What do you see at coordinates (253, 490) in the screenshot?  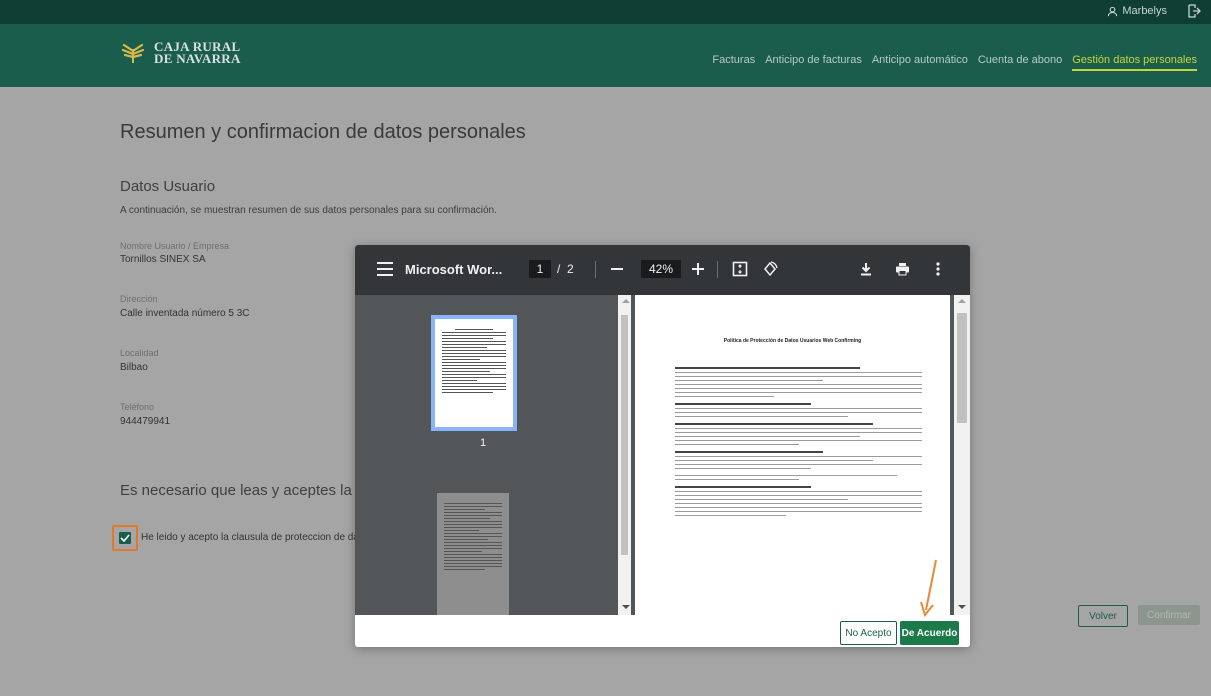 I see `accept-section-title: Es necesario que leas y aceptes la sigui` at bounding box center [253, 490].